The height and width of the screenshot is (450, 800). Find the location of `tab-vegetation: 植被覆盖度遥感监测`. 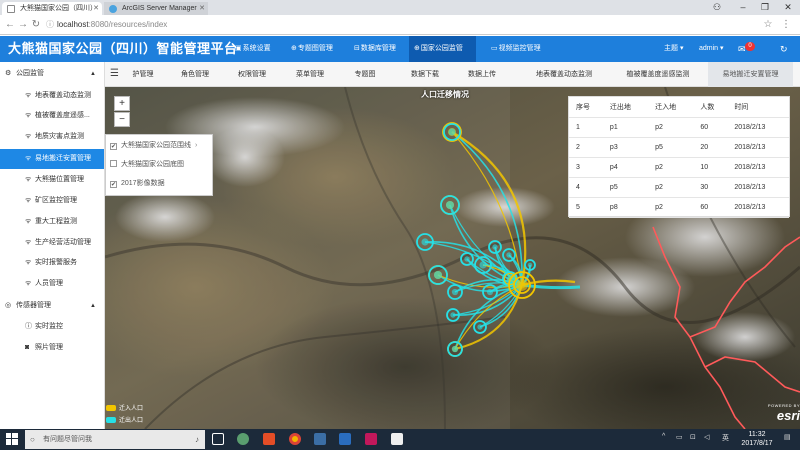

tab-vegetation: 植被覆盖度遥感监测 is located at coordinates (658, 74).